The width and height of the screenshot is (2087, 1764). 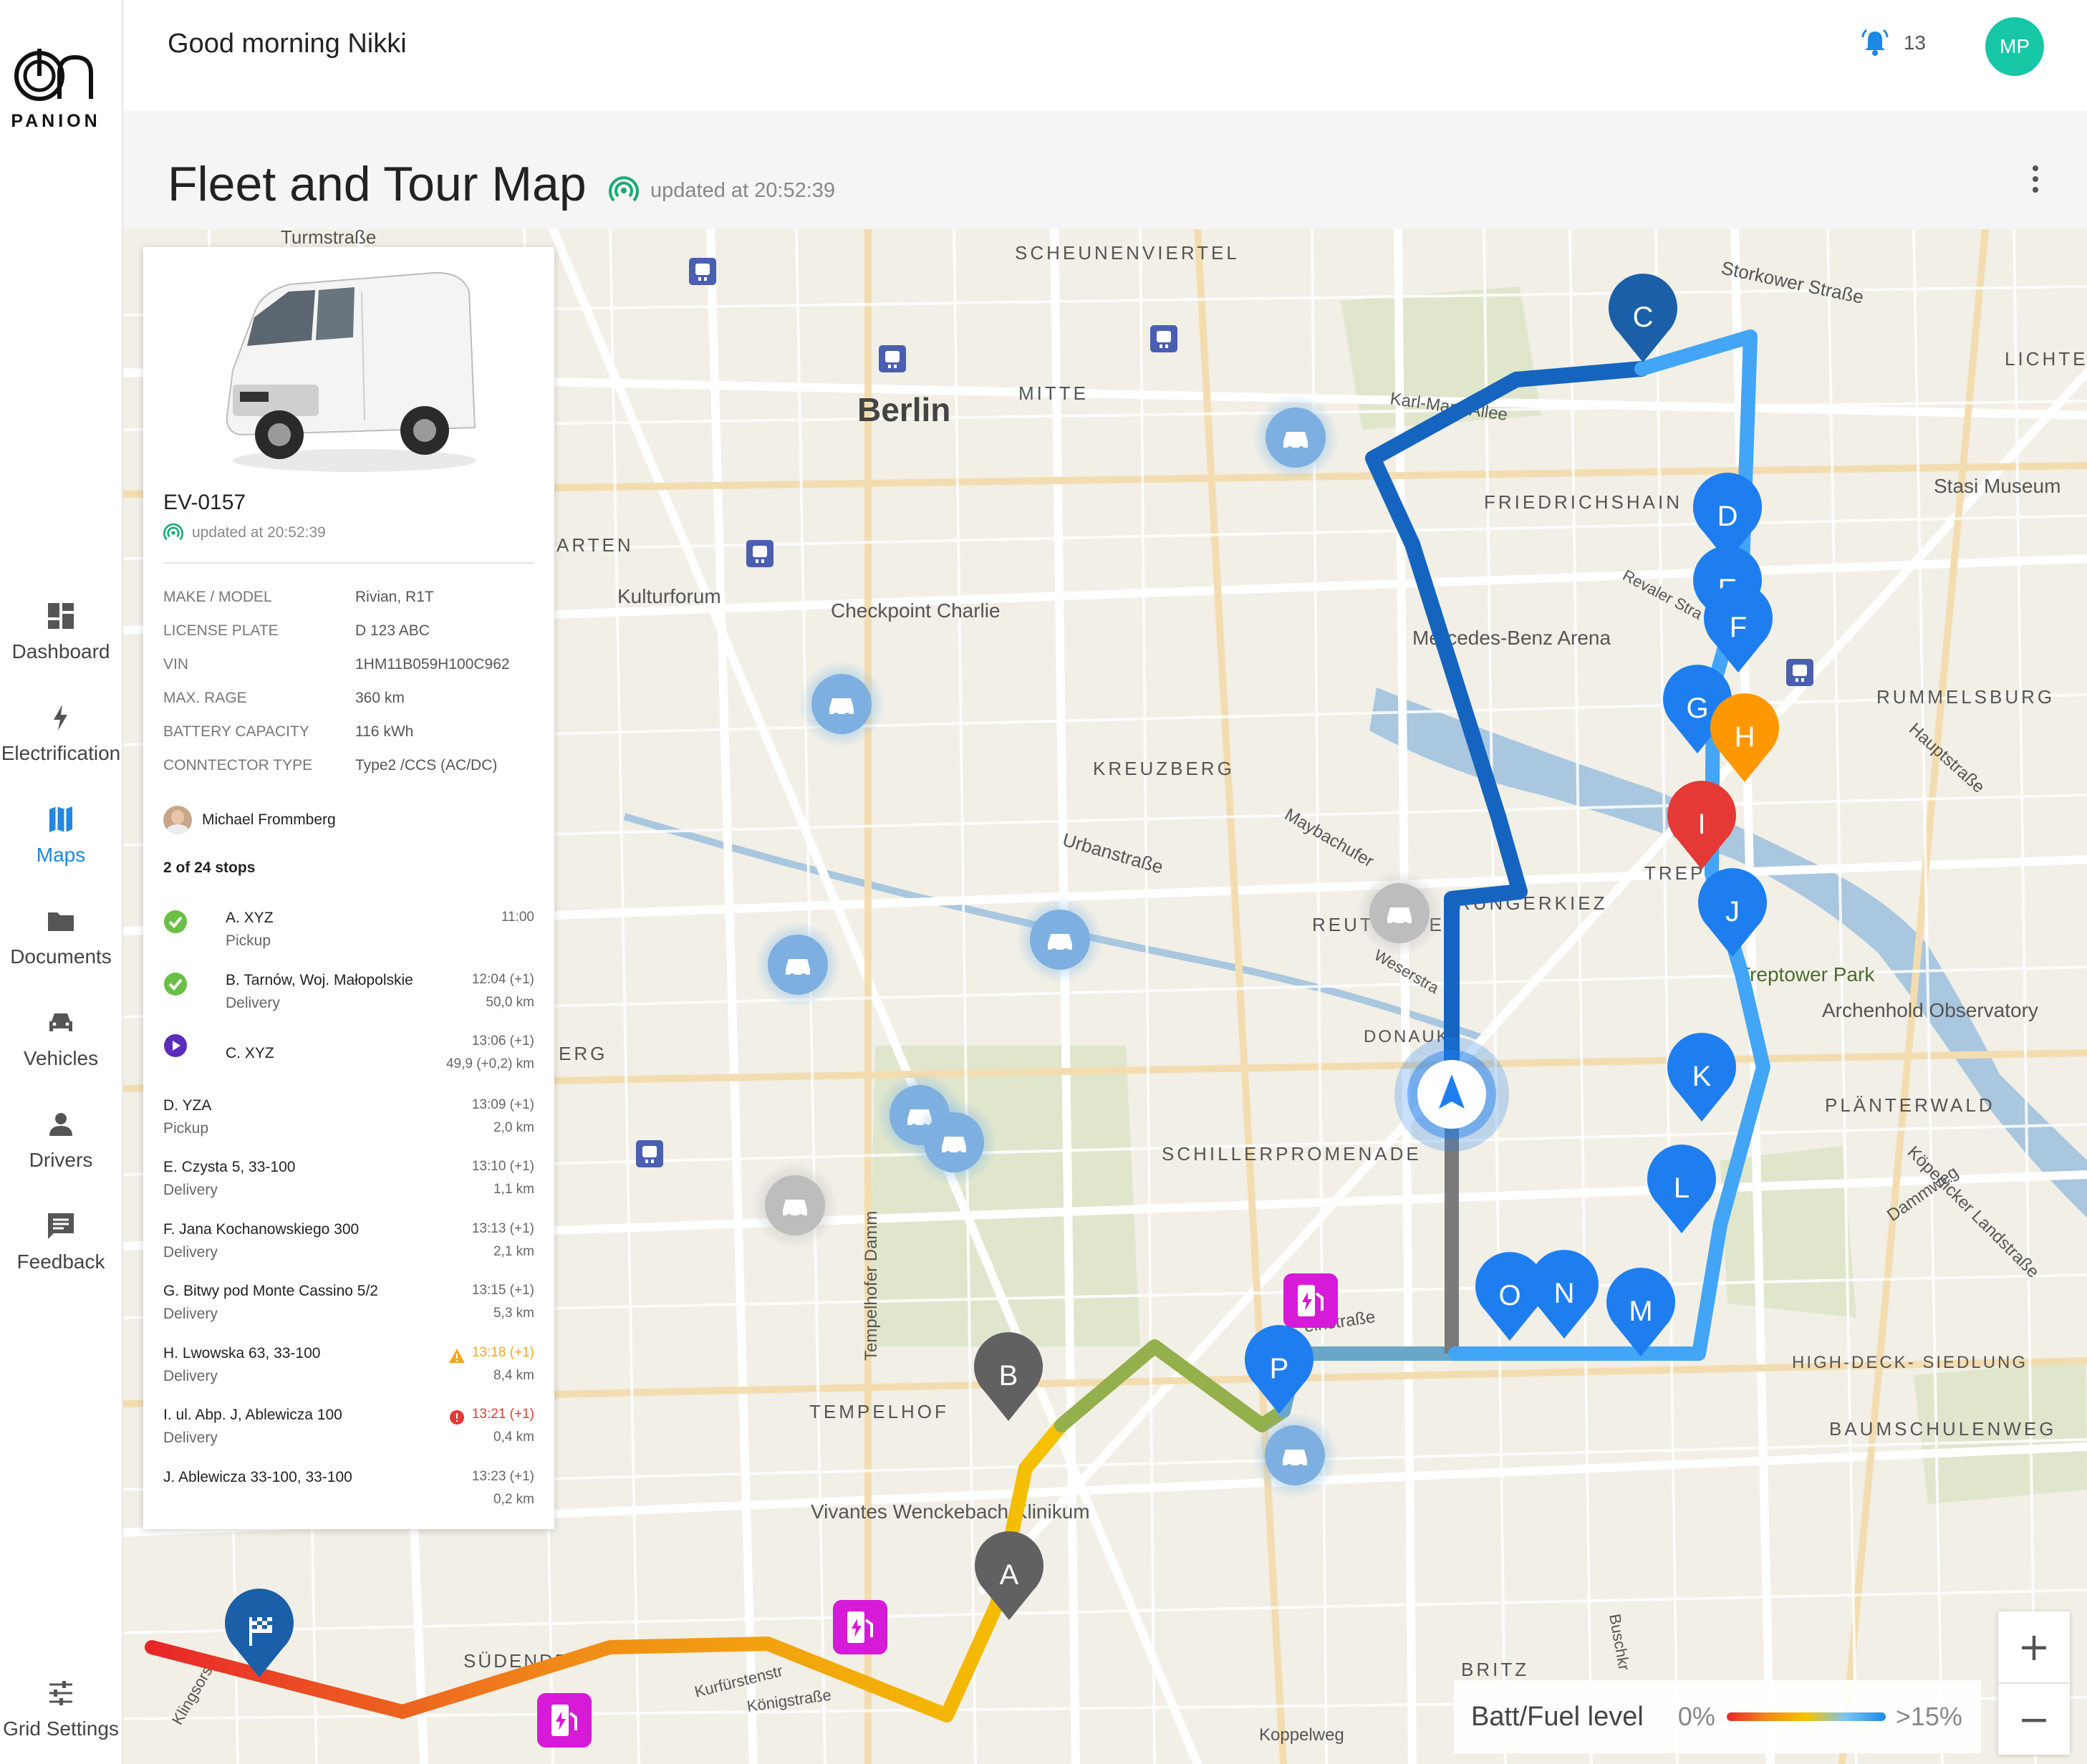 What do you see at coordinates (950, 1512) in the screenshot?
I see `map-label: Vivantes Wenckebach Klinikum` at bounding box center [950, 1512].